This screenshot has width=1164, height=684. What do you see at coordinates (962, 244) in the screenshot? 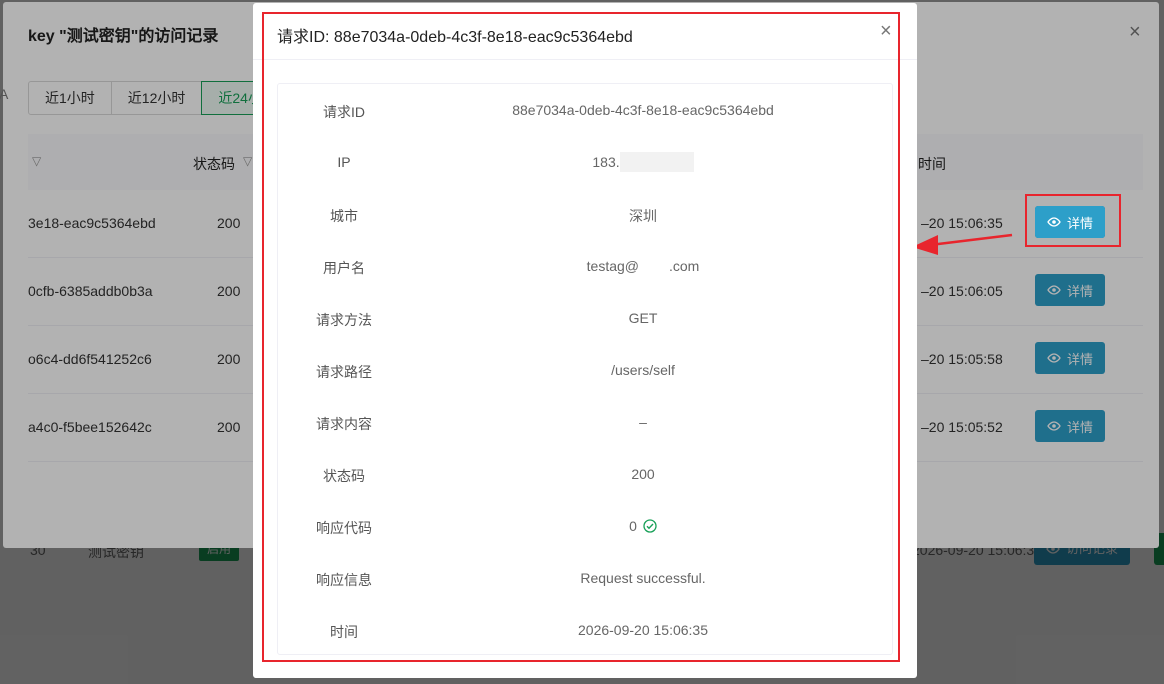
I see `arrow-icon` at bounding box center [962, 244].